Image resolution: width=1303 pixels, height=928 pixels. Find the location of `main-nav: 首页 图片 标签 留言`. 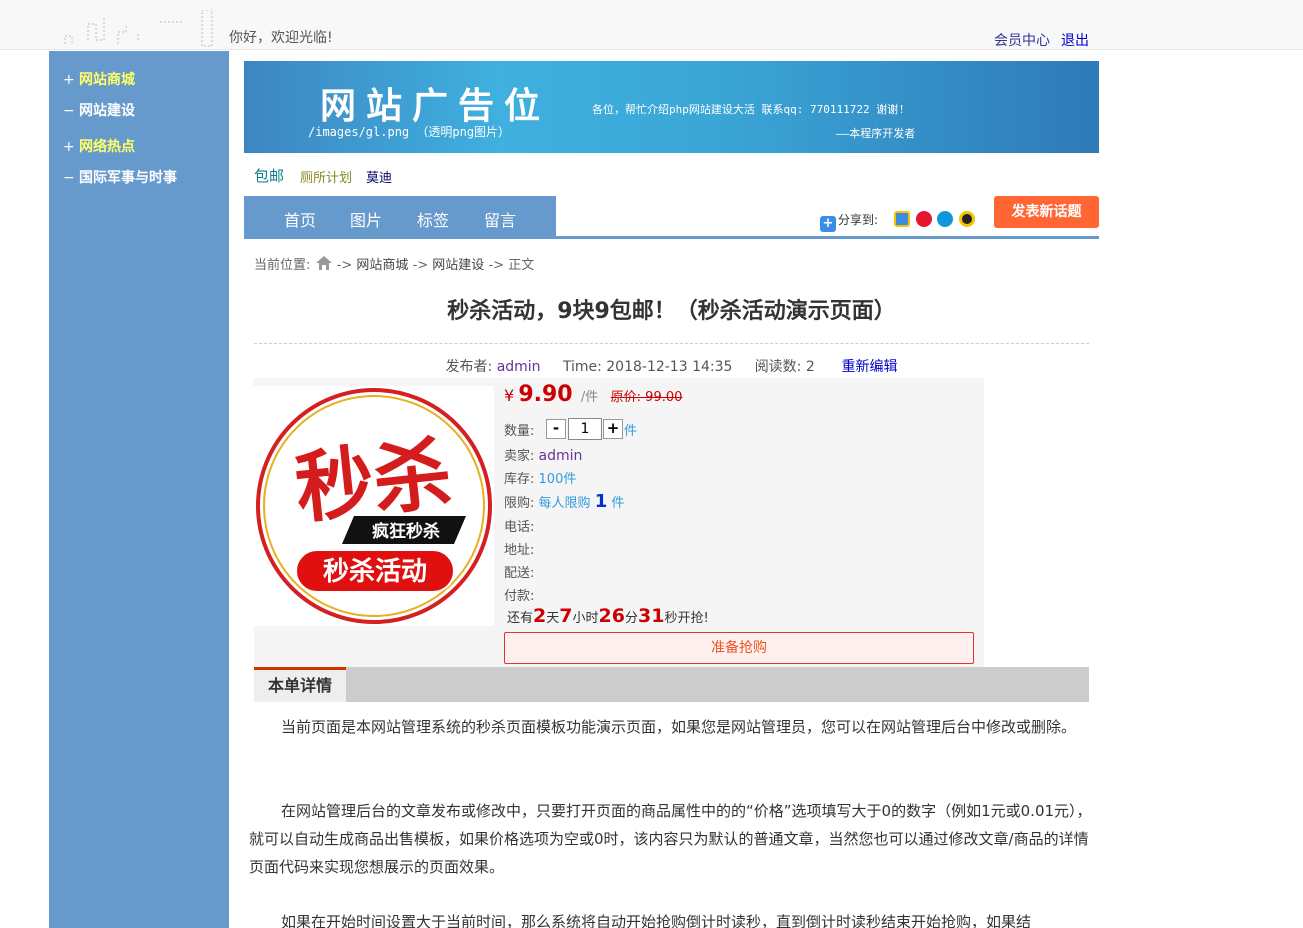

main-nav: 首页 图片 标签 留言 is located at coordinates (400, 216).